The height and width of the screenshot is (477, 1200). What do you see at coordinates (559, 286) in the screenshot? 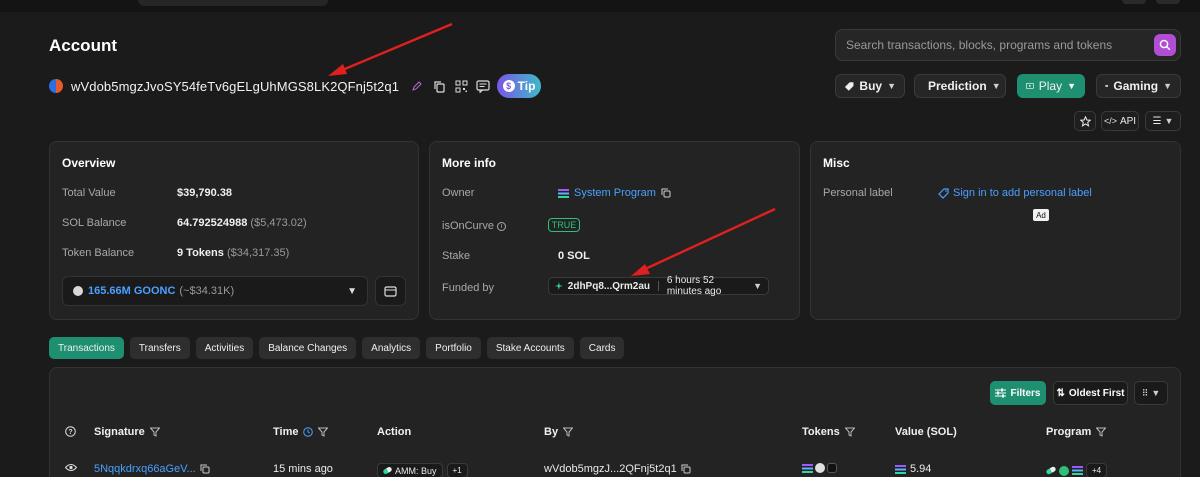
I see `sparkle-icon` at bounding box center [559, 286].